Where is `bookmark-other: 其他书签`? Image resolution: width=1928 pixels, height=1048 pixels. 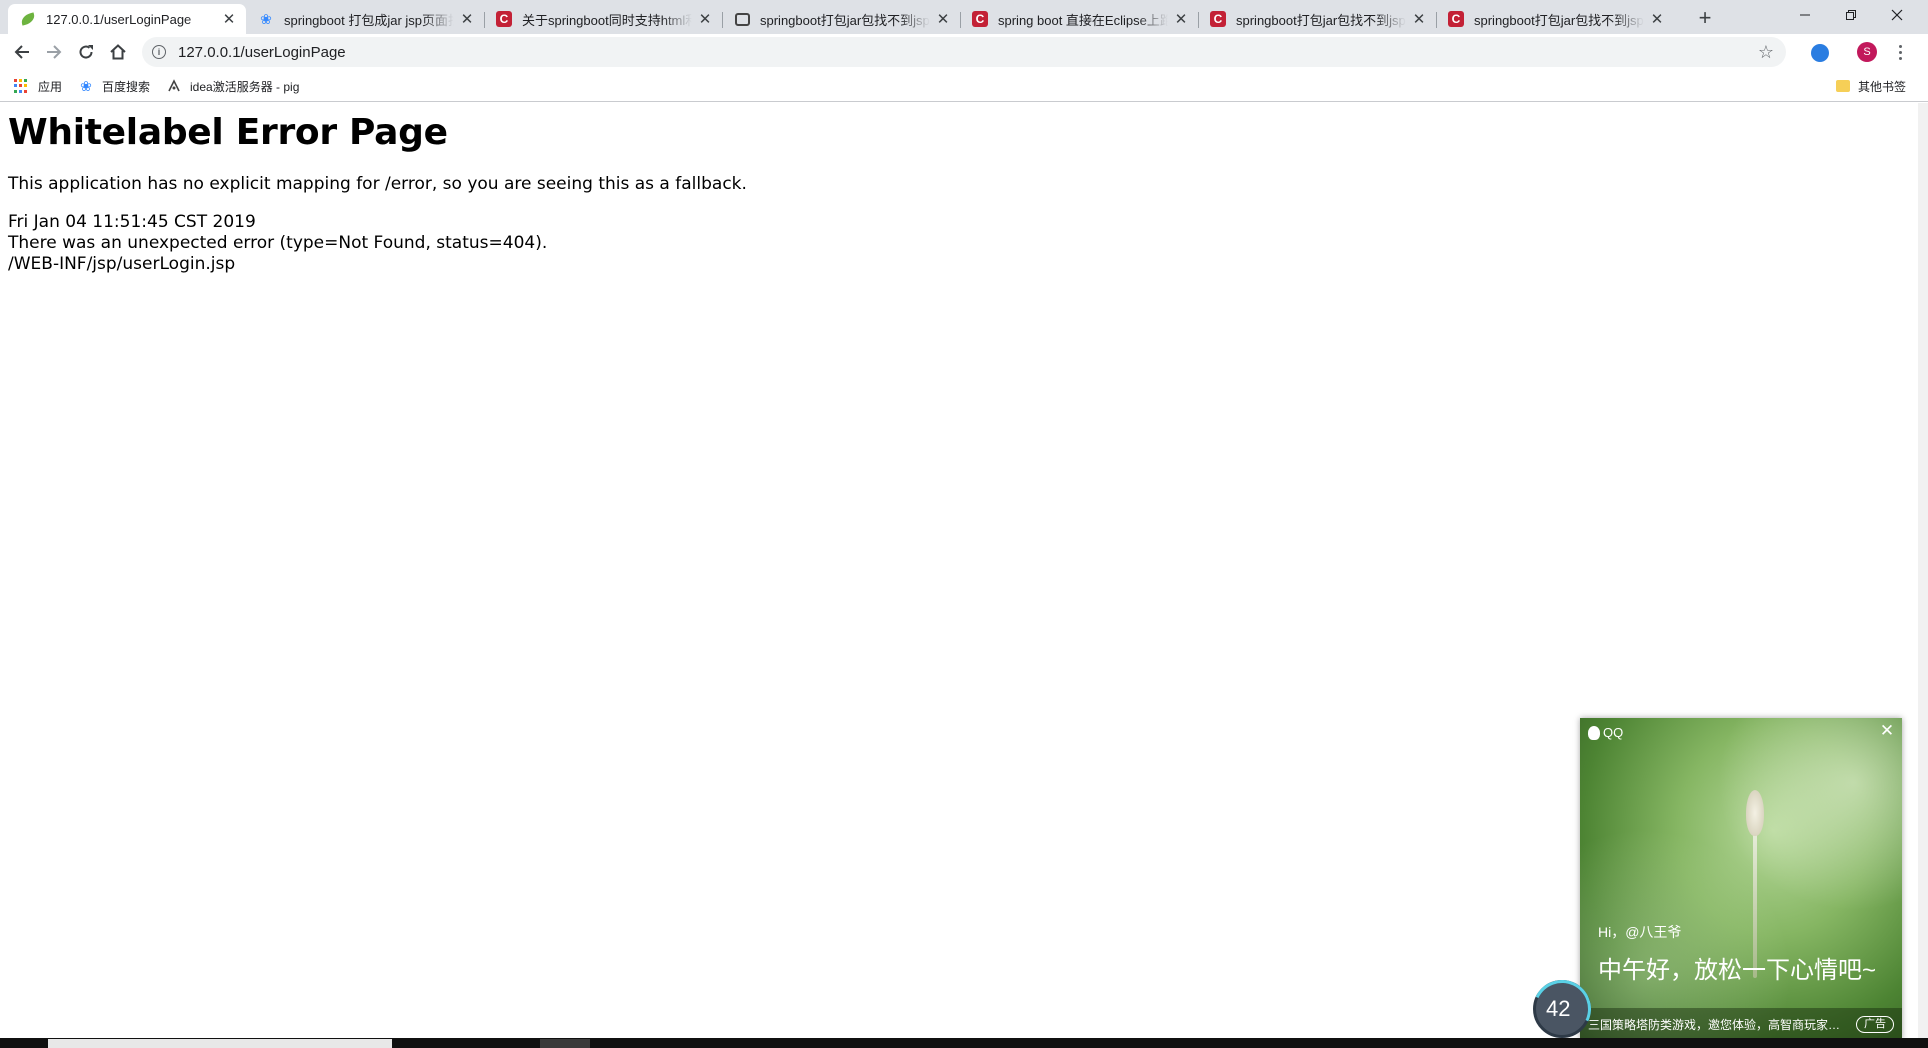 bookmark-other: 其他书签 is located at coordinates (1871, 86).